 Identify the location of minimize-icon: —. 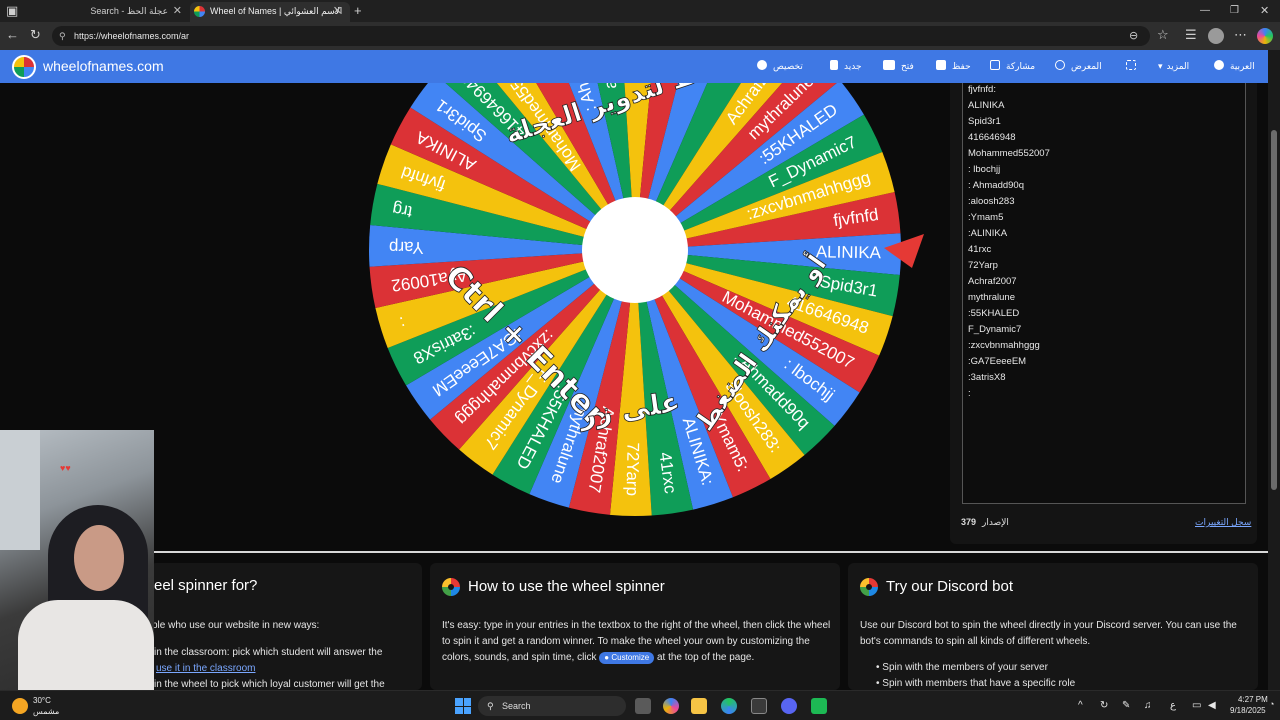
(1205, 11).